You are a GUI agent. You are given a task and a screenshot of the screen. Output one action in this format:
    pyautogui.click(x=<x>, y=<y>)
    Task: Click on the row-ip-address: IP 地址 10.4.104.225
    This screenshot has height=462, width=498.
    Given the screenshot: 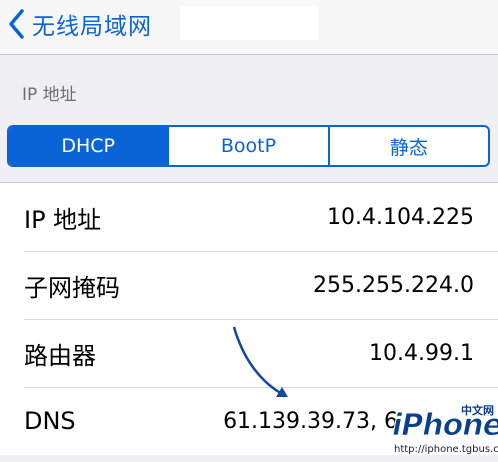 What is the action you would take?
    pyautogui.click(x=249, y=217)
    